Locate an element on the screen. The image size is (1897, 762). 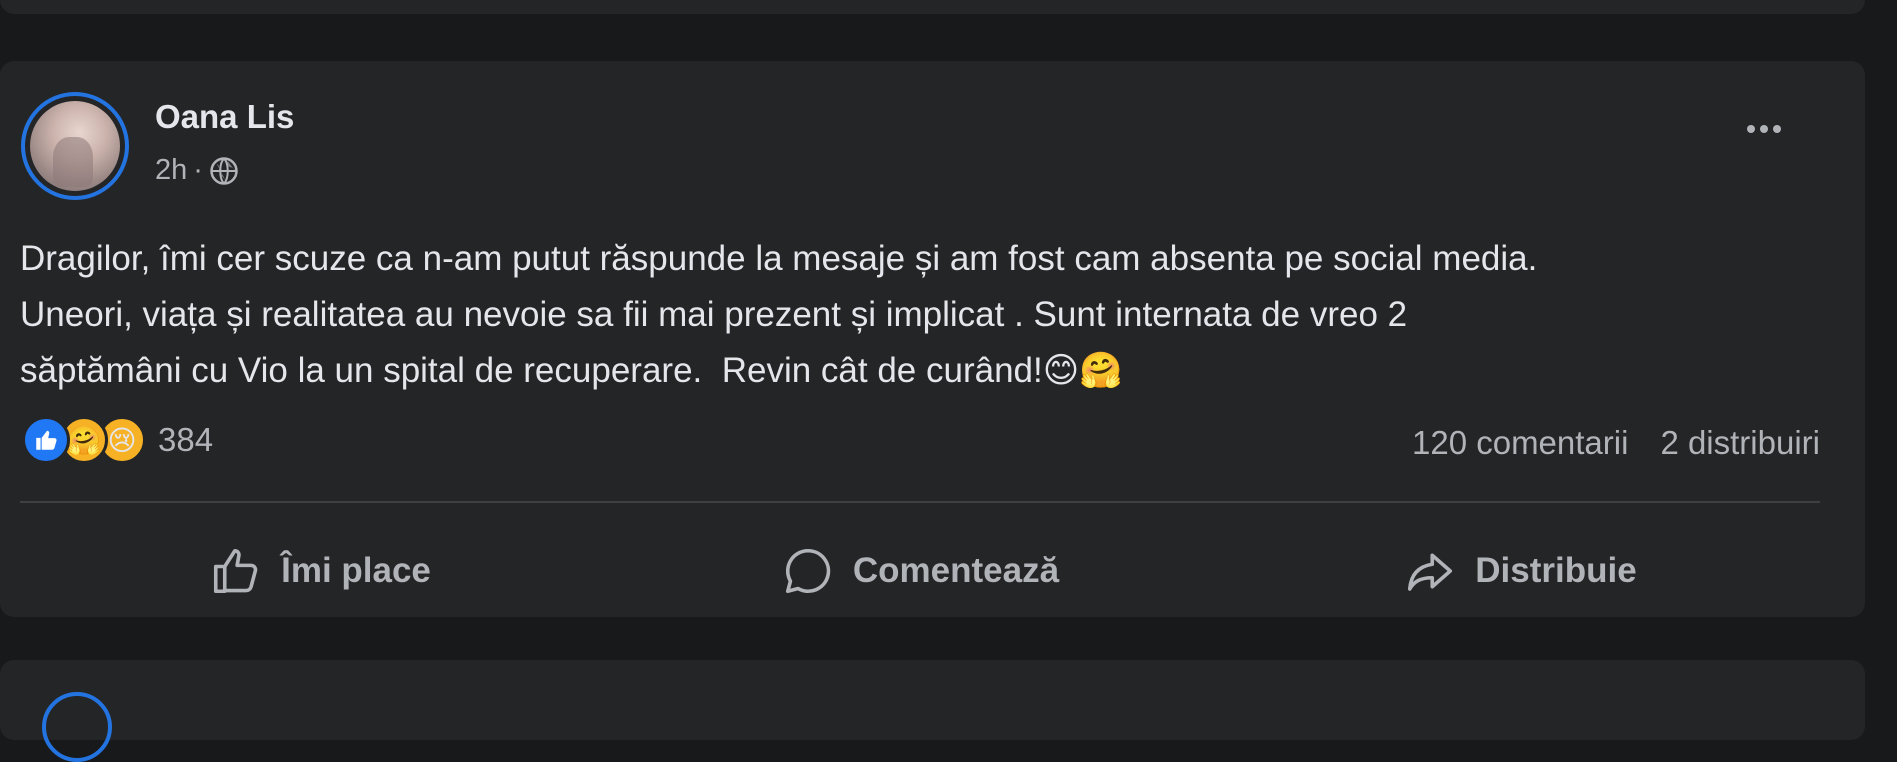
like-button: Îmi place is located at coordinates (320, 571).